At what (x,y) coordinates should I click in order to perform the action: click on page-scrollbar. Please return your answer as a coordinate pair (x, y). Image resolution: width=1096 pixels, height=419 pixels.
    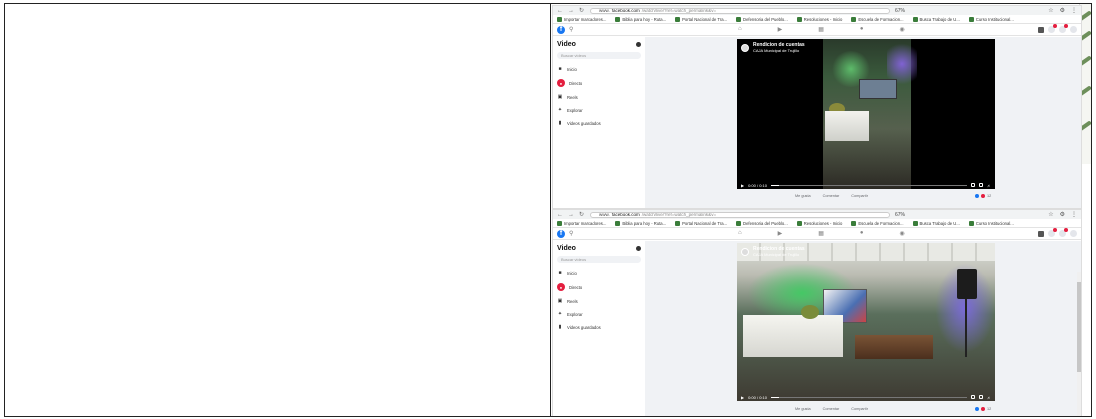
    Looking at the image, I should click on (1079, 344).